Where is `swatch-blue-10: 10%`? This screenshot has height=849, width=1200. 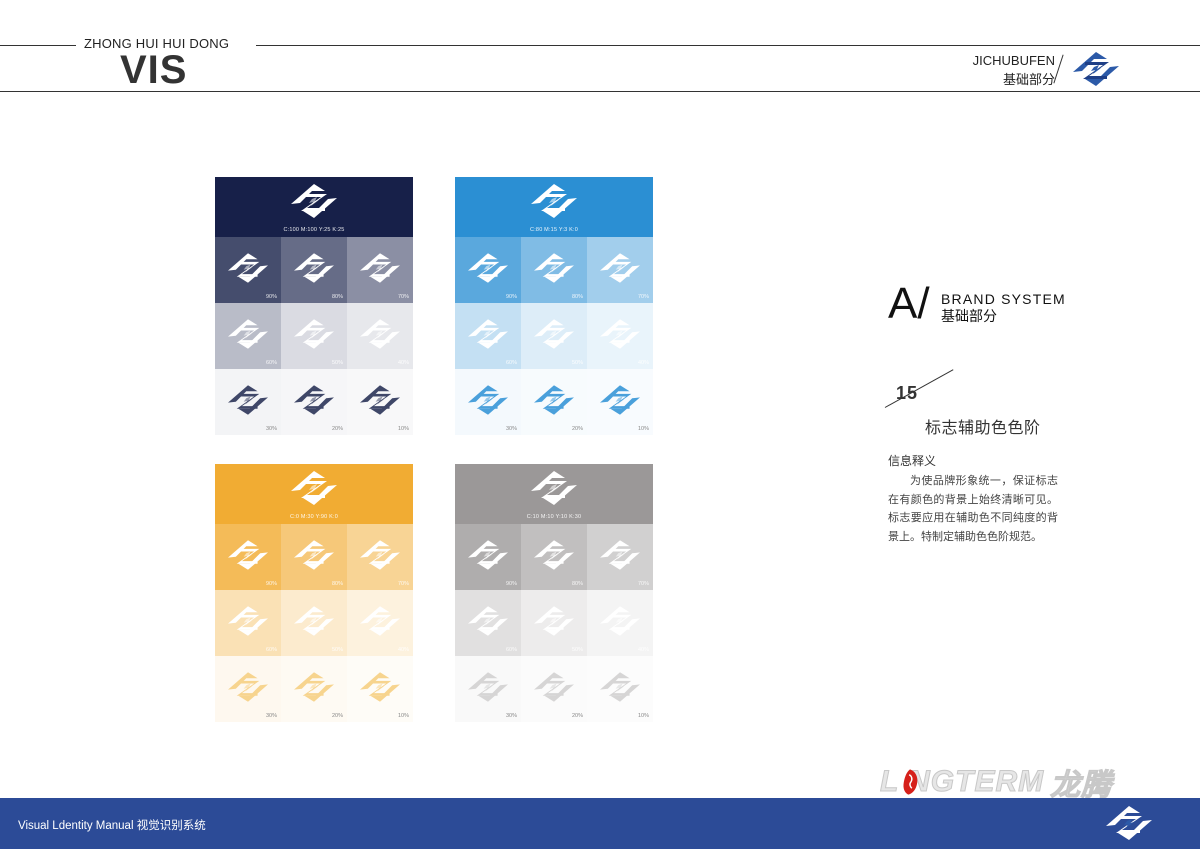 swatch-blue-10: 10% is located at coordinates (620, 402).